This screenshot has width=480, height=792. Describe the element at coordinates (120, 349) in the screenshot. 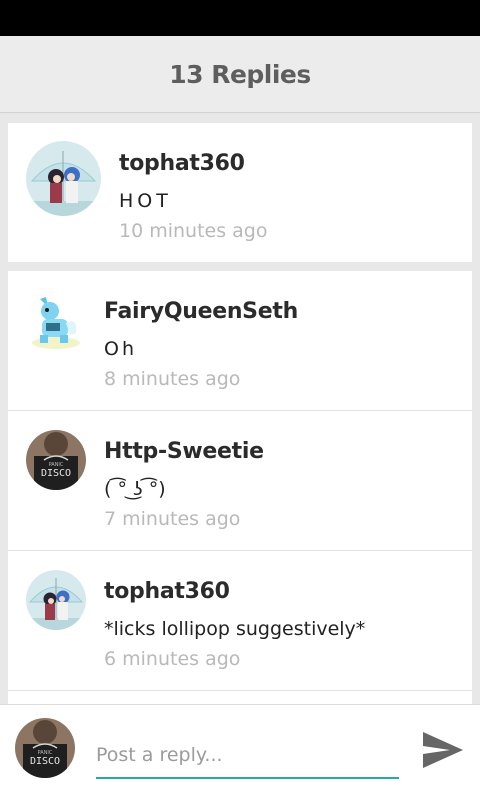

I see `reply-message: Oh` at that location.